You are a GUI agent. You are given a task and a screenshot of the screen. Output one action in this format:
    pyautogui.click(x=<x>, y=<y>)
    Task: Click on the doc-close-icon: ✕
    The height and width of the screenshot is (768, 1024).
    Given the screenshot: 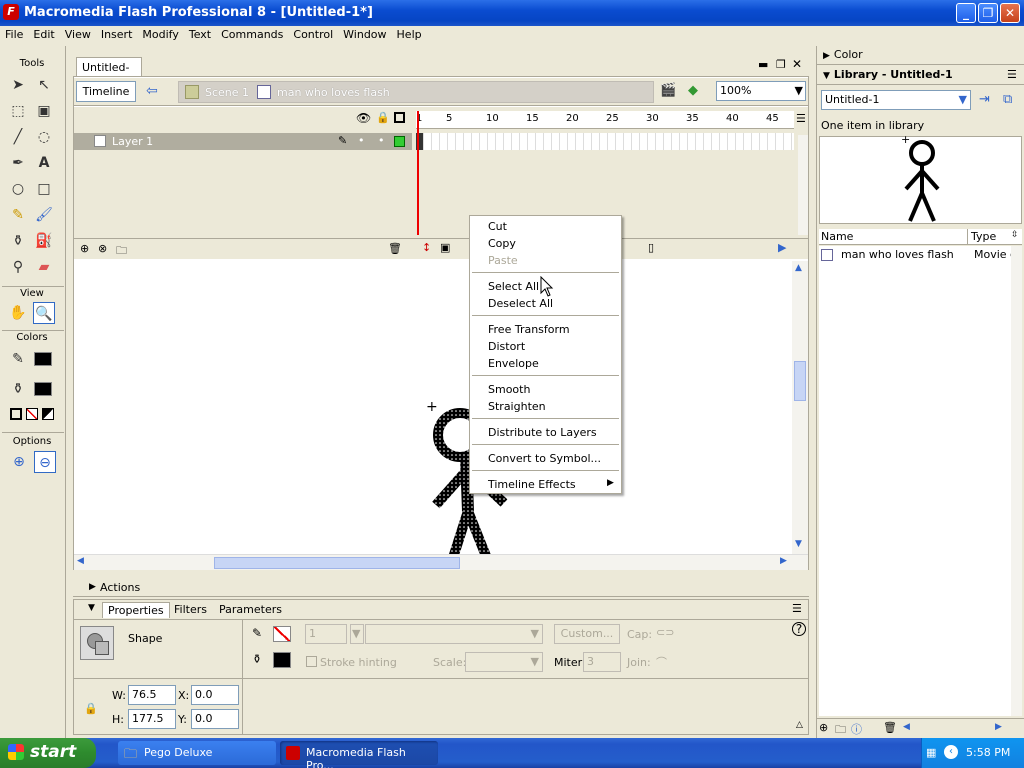 What is the action you would take?
    pyautogui.click(x=797, y=64)
    